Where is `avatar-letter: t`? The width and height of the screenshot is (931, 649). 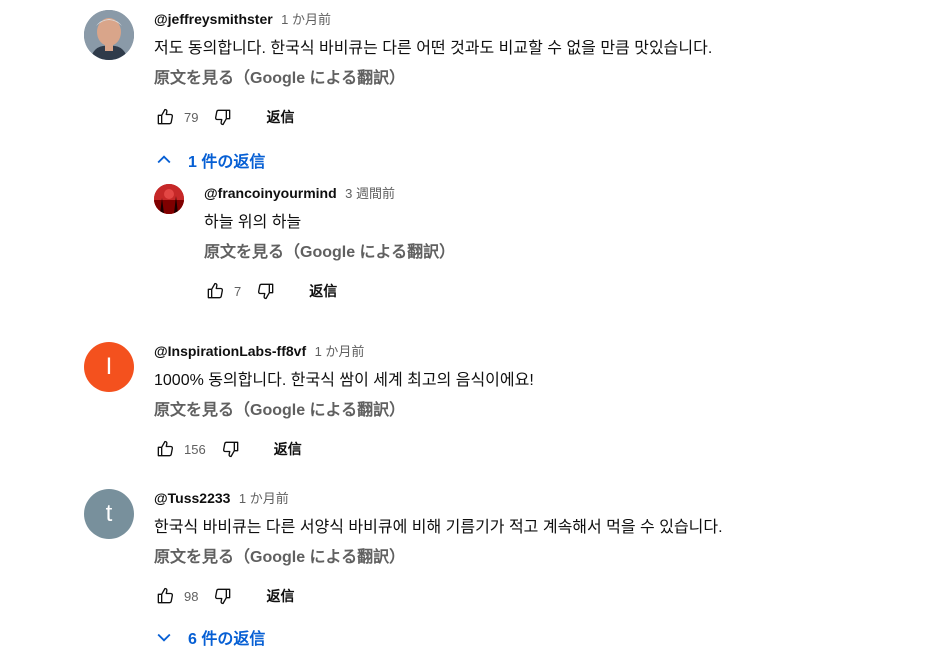 avatar-letter: t is located at coordinates (109, 513).